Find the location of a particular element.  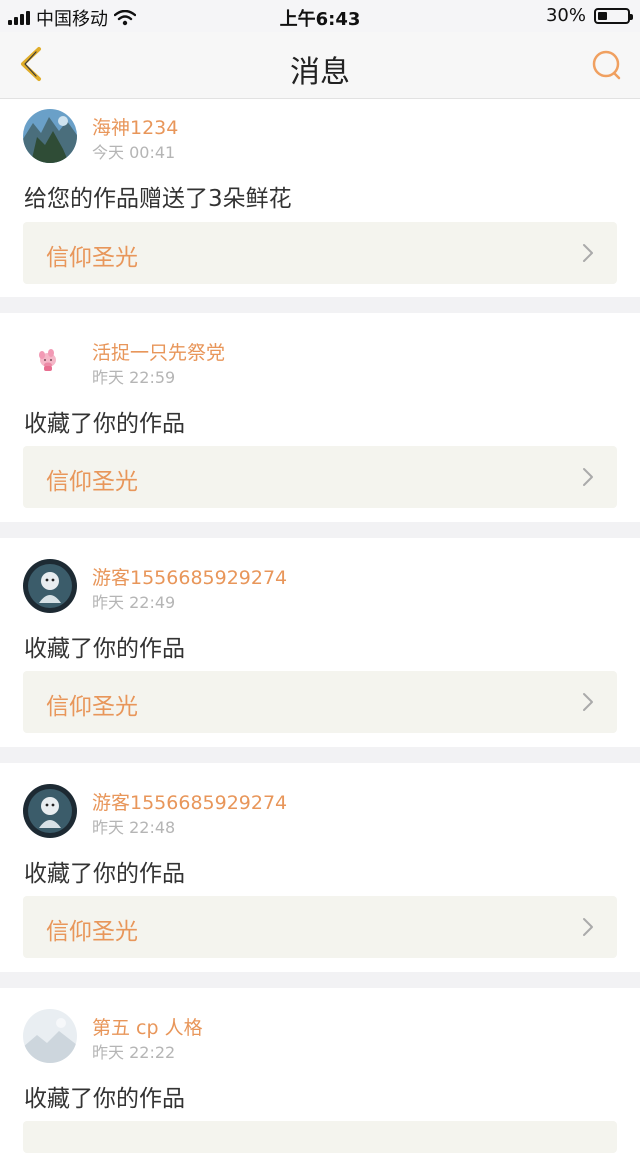

work-link is located at coordinates (320, 1137).